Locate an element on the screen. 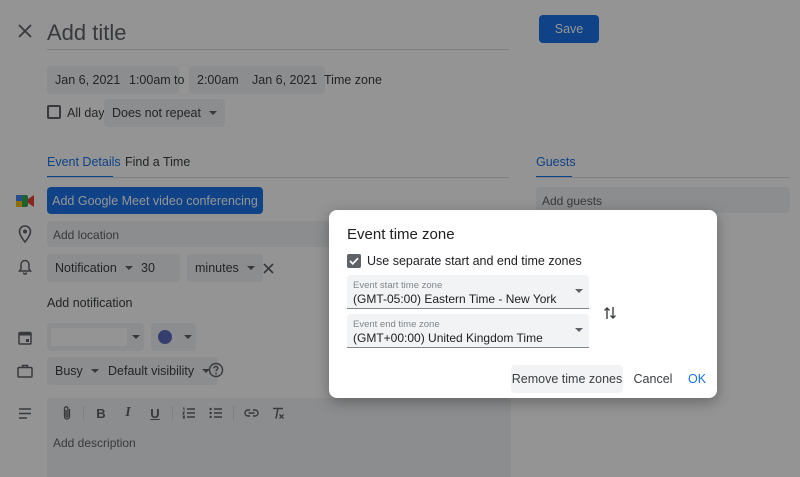  ok-label: OK is located at coordinates (697, 379).